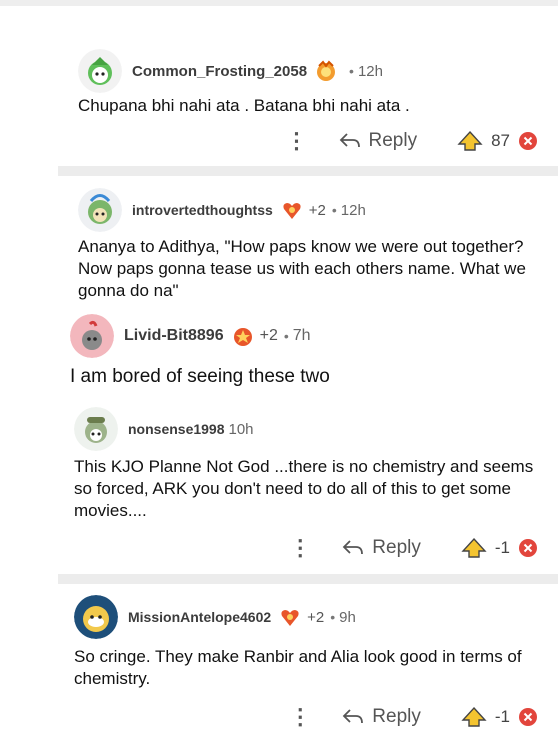 The width and height of the screenshot is (558, 731). I want to click on vote-score: 87, so click(500, 140).